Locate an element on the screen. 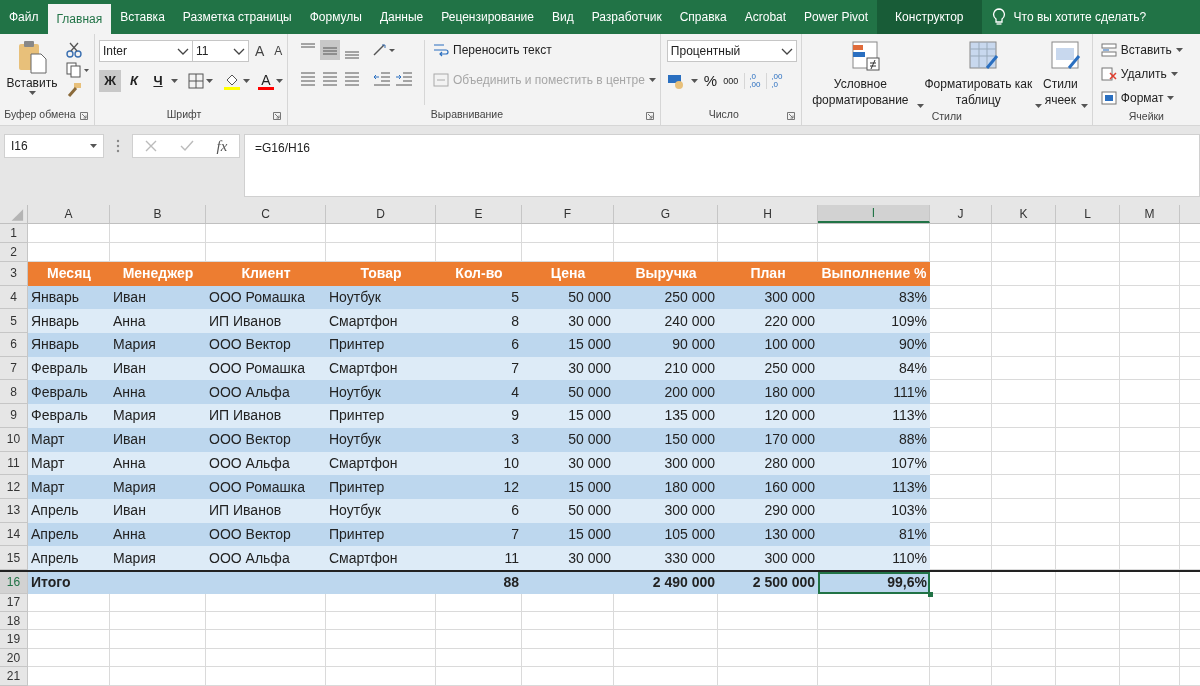  menu-tab: Данные is located at coordinates (401, 17).